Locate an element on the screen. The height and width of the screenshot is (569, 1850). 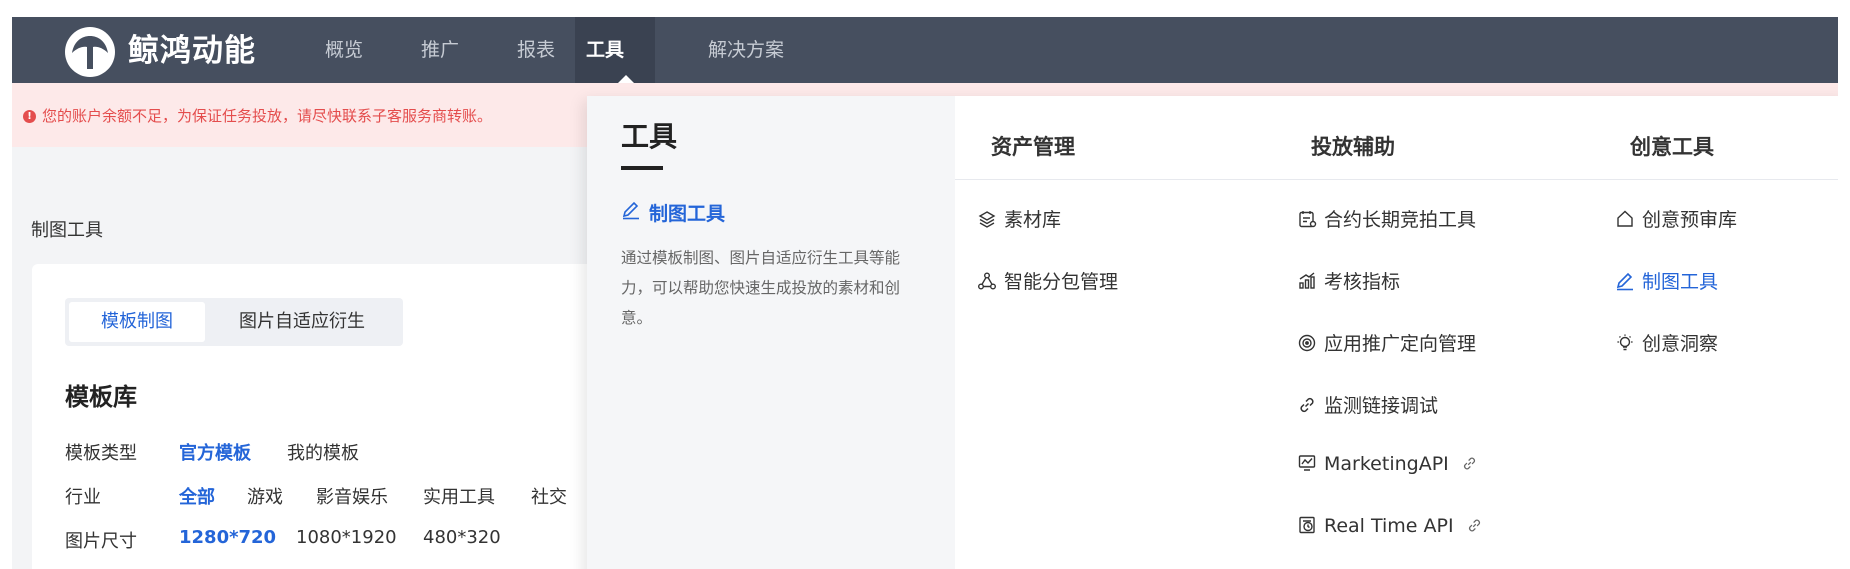
nav-item-tools: 工具 is located at coordinates (615, 50).